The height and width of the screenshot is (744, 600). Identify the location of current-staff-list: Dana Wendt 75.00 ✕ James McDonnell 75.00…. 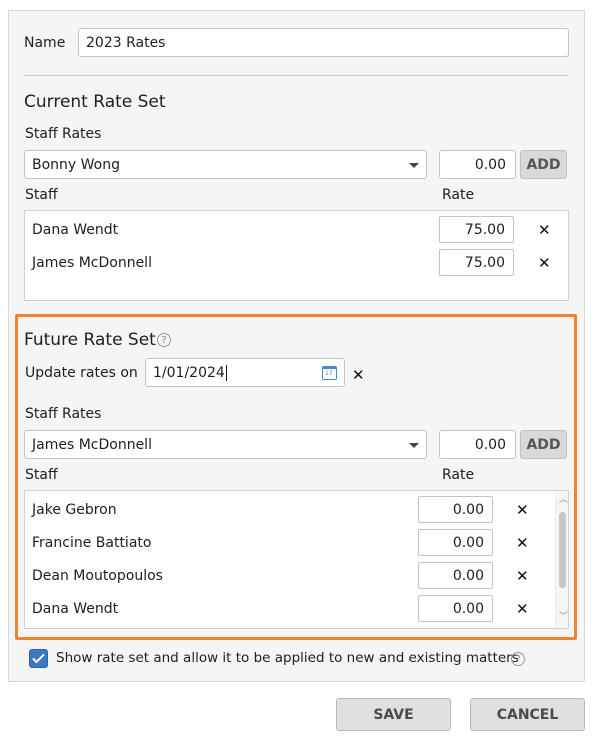
(296, 255).